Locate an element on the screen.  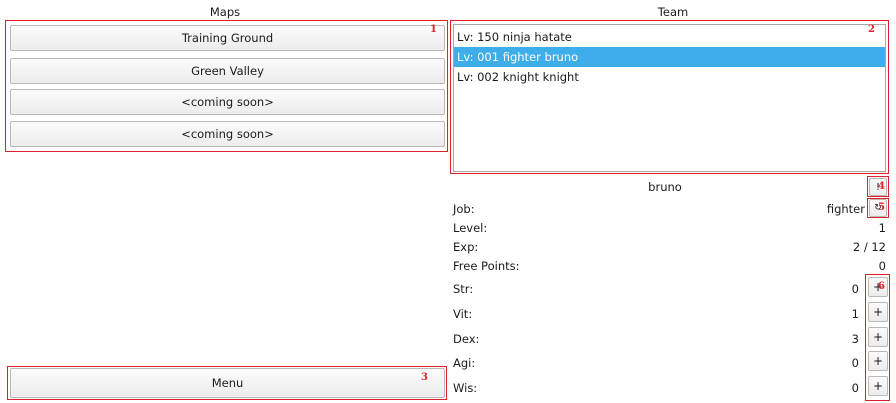
free-points-label: Free Points: is located at coordinates (486, 266).